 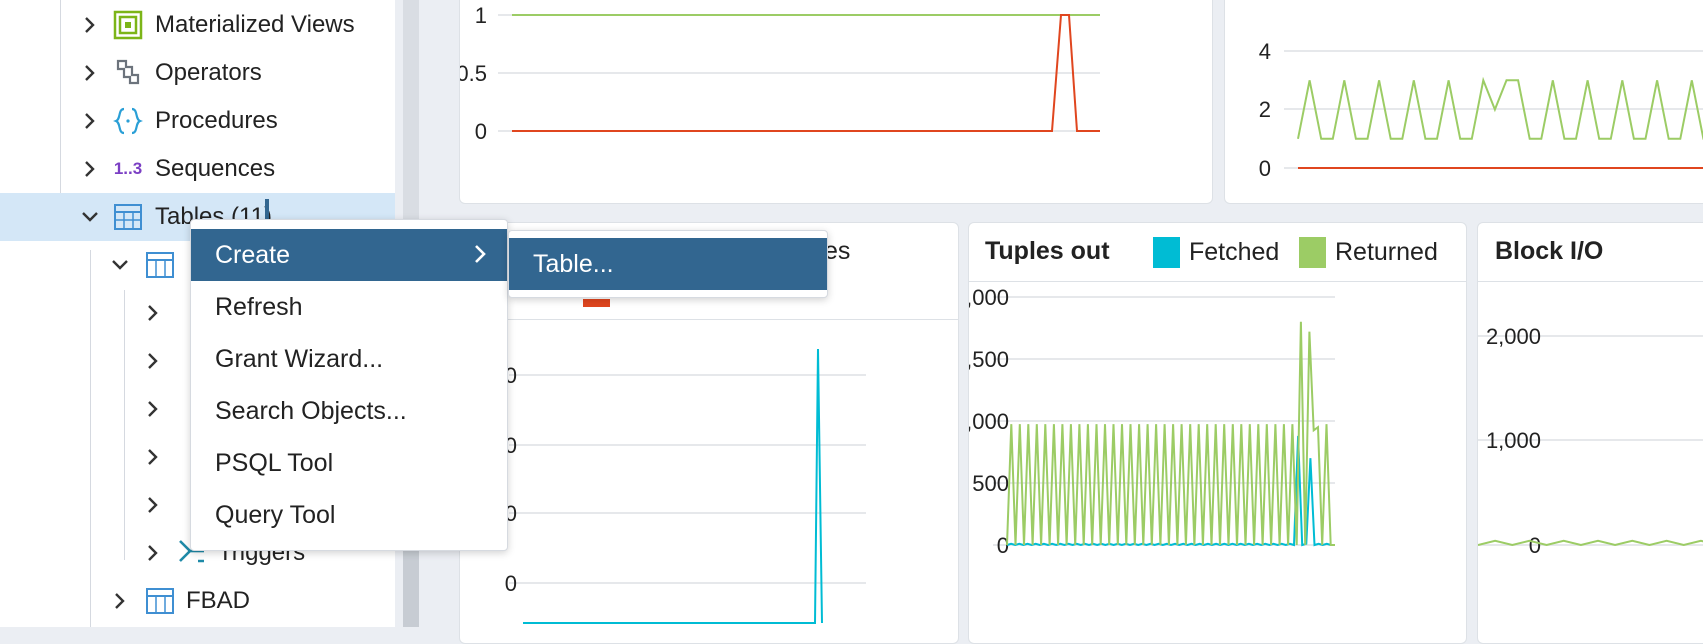 What do you see at coordinates (274, 462) in the screenshot?
I see `menu-item-label: PSQL Tool` at bounding box center [274, 462].